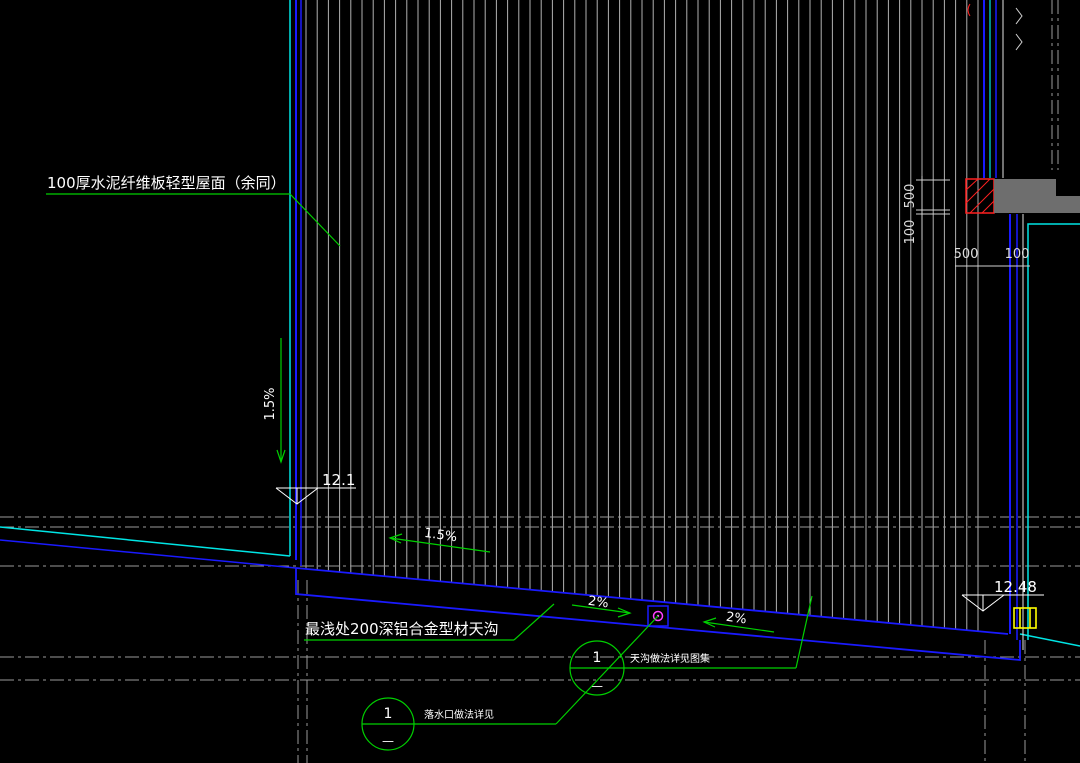 This screenshot has height=763, width=1080. What do you see at coordinates (966, 254) in the screenshot?
I see `dimension-500-horizontal: 500` at bounding box center [966, 254].